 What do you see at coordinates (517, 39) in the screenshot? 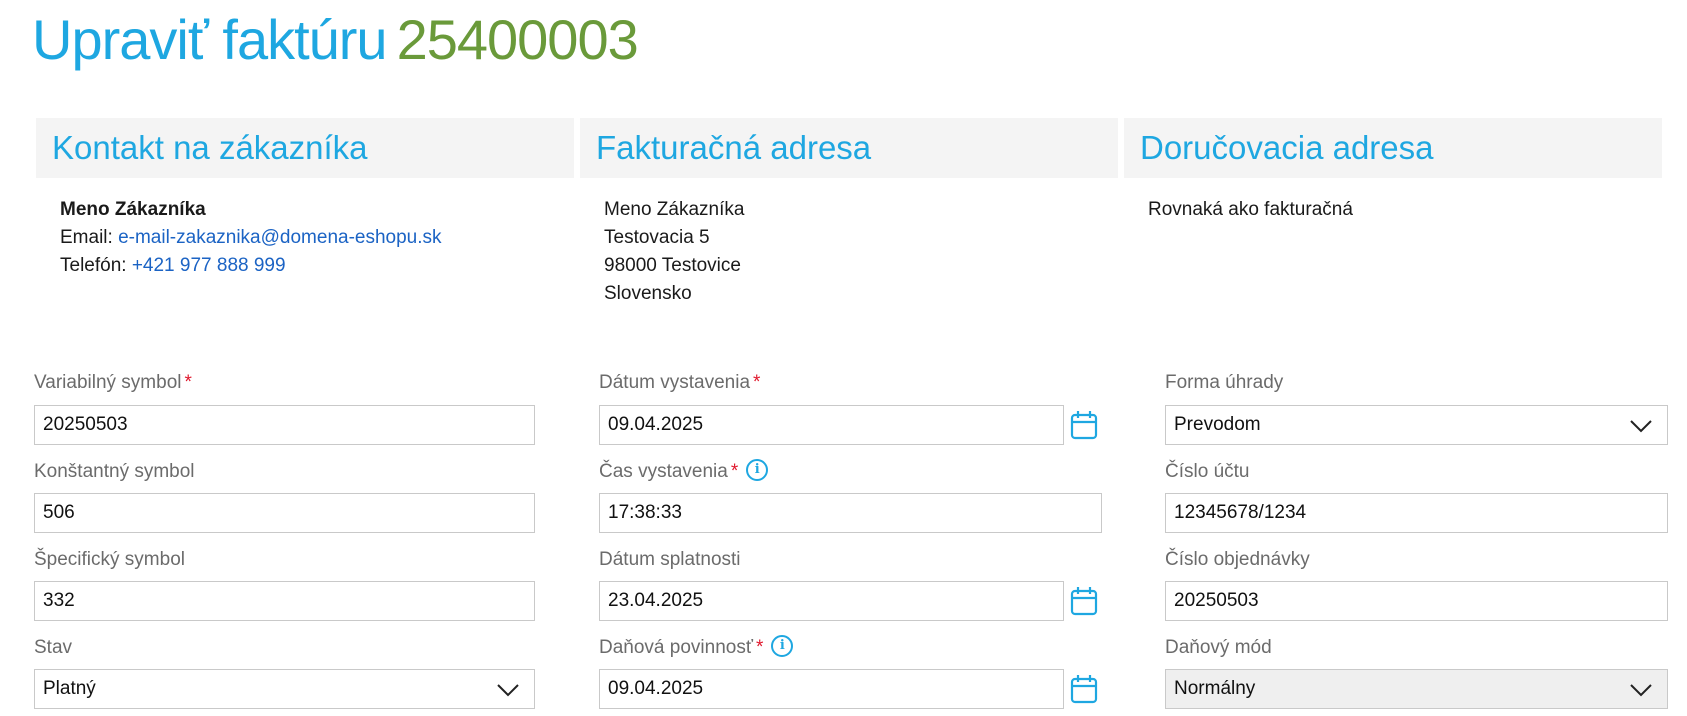
I see `invoice-number: 25400003` at bounding box center [517, 39].